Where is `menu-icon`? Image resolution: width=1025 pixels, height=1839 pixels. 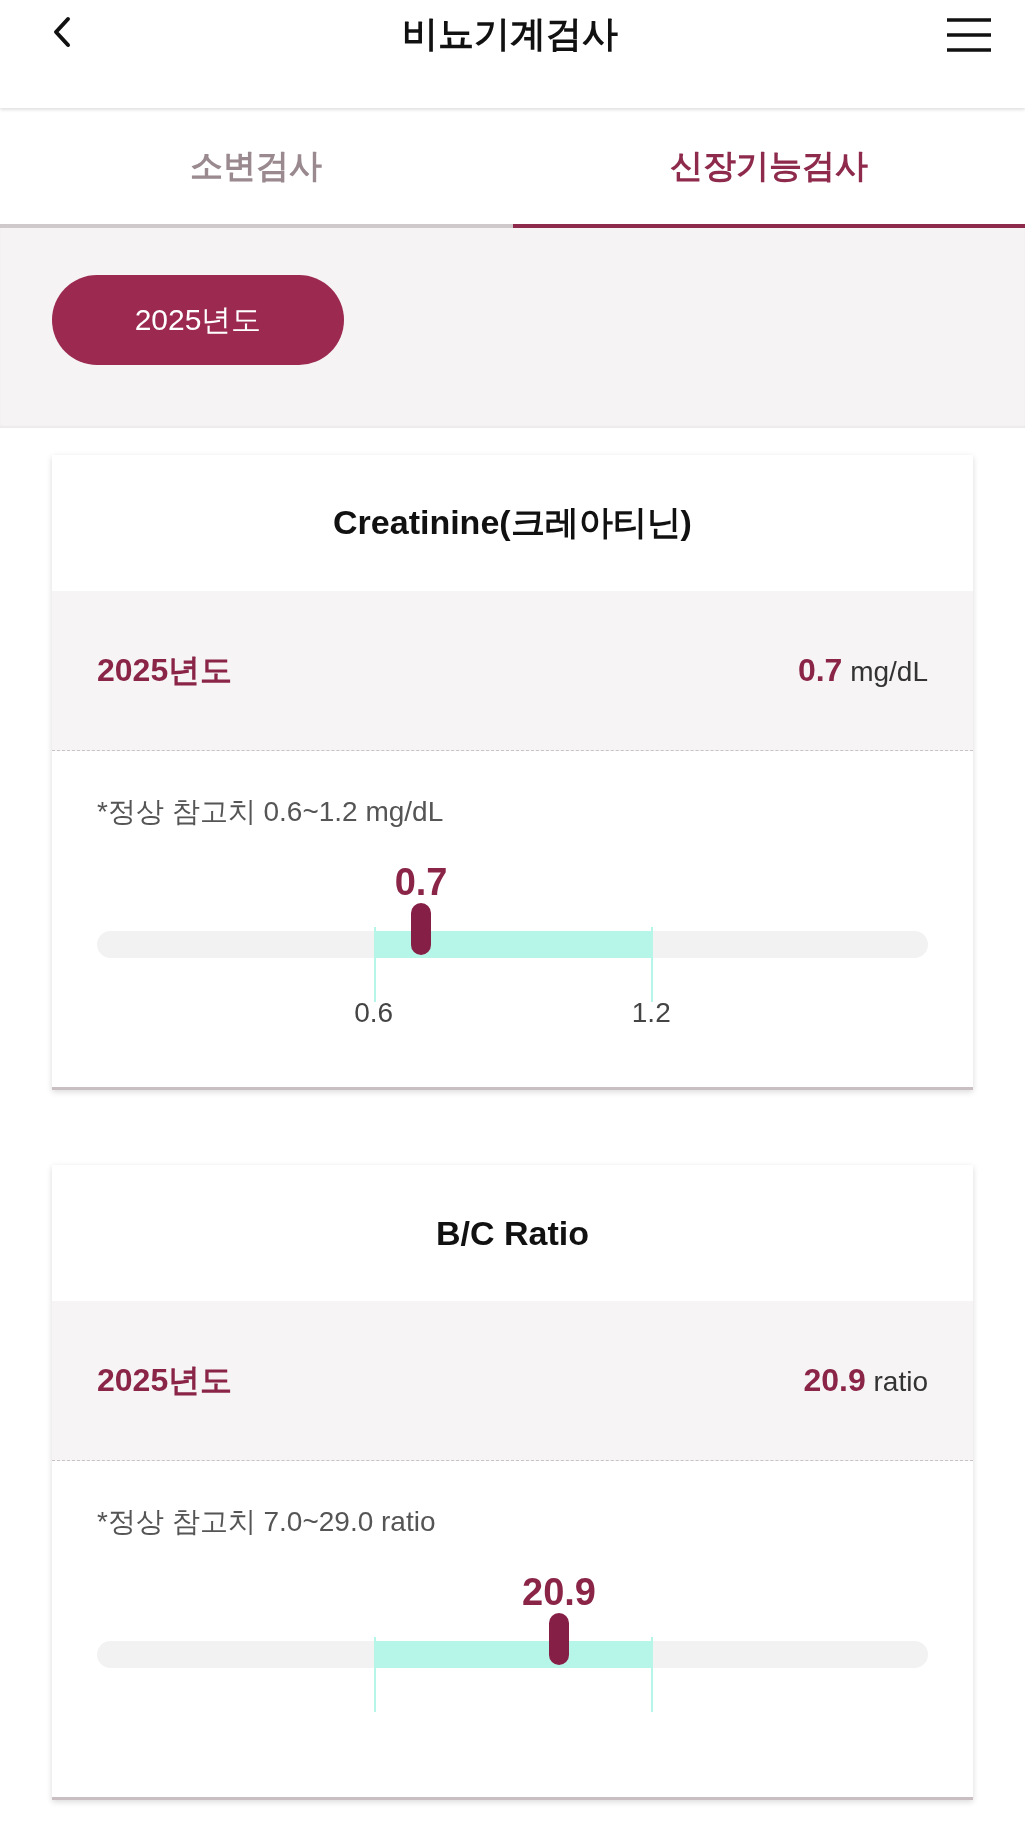
menu-icon is located at coordinates (969, 35).